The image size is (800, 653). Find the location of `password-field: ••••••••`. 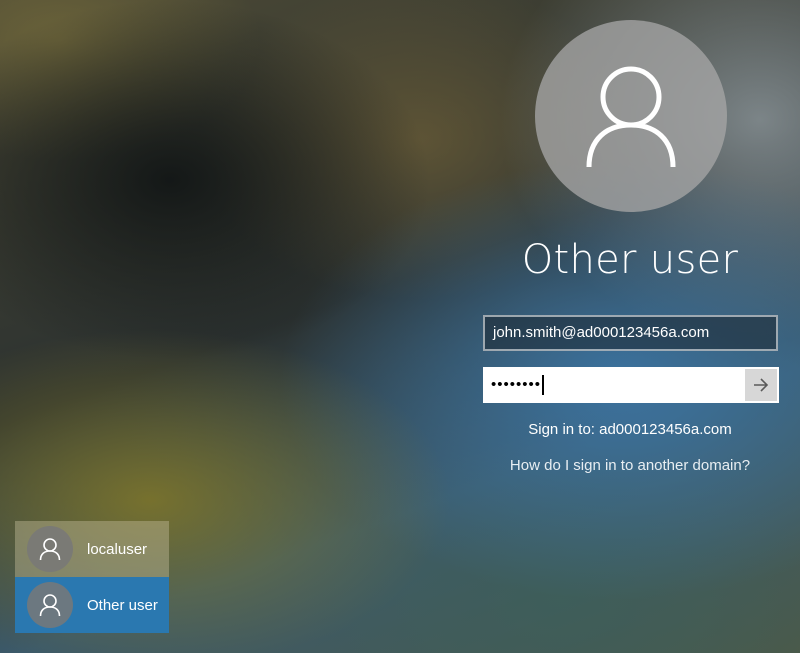

password-field: •••••••• is located at coordinates (615, 385).